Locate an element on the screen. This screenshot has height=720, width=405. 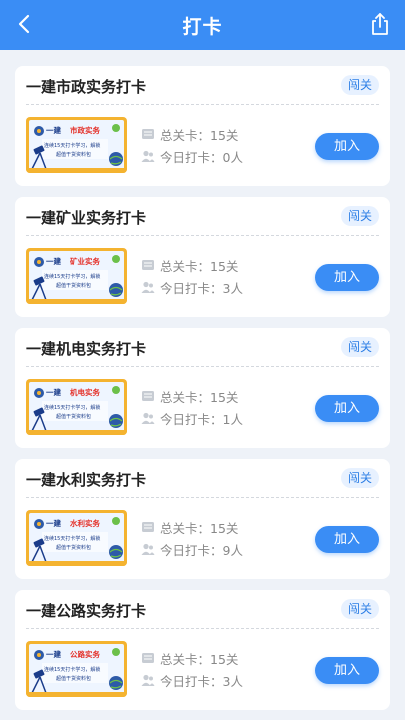
card-title: 一建公路实务打卡 is located at coordinates (86, 611).